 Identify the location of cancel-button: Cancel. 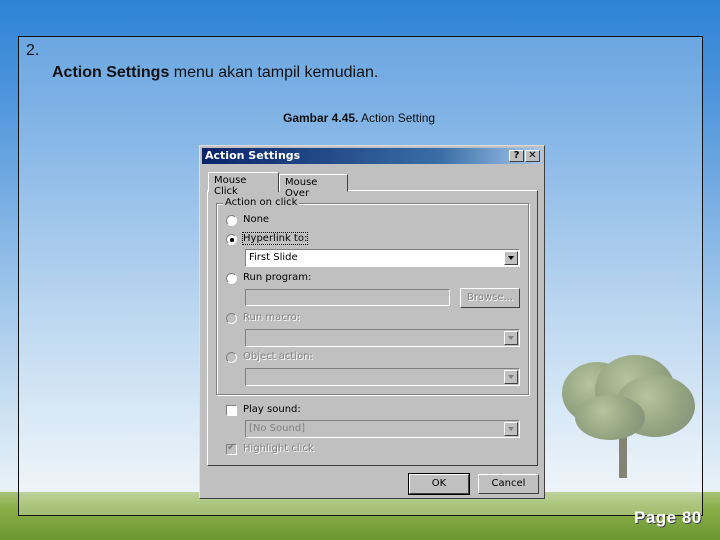
(508, 484).